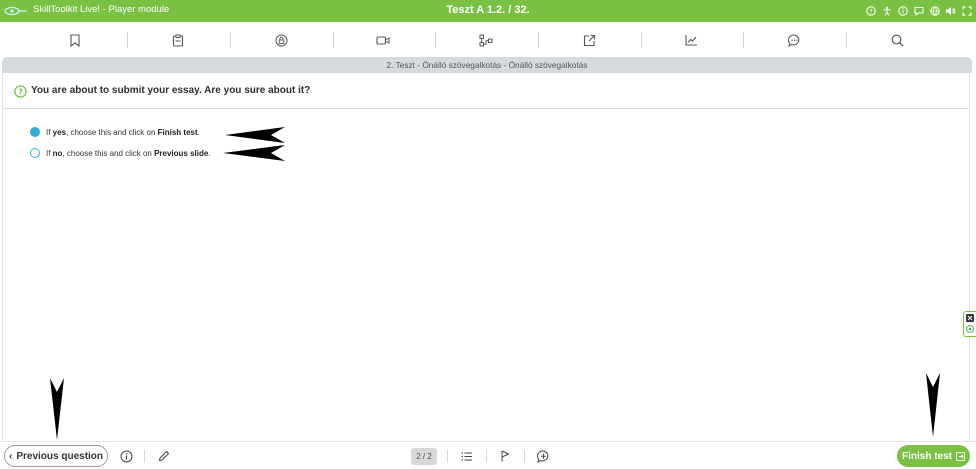  I want to click on previous-question-button: ‹ Previous question, so click(56, 456).